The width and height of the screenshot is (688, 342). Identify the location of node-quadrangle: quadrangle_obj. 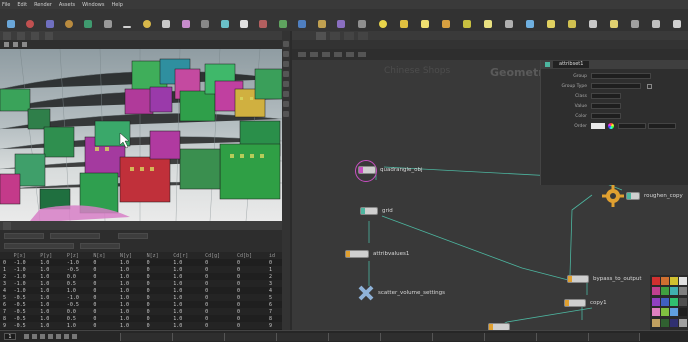
(390, 170).